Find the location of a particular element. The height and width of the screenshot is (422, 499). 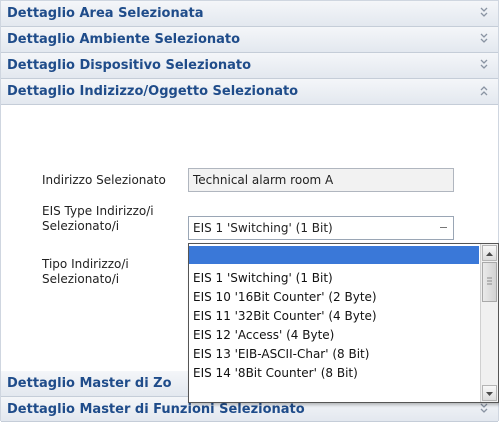

tipo-label-line1: Tipo Indirizzo/i is located at coordinates (85, 264).